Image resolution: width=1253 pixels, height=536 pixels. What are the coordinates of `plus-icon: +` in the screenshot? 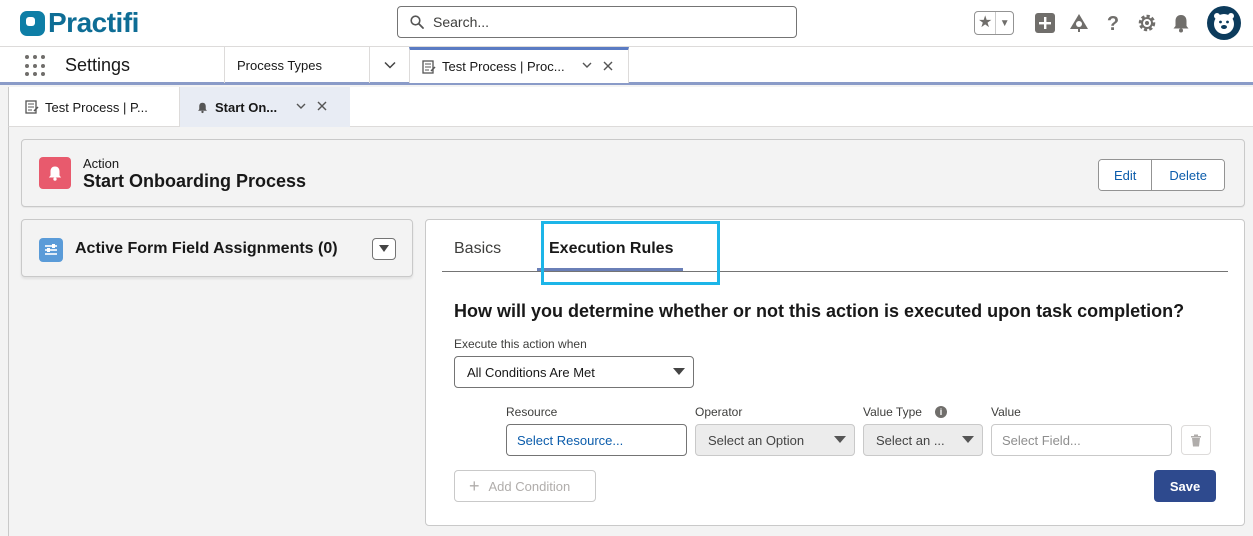 It's located at (474, 485).